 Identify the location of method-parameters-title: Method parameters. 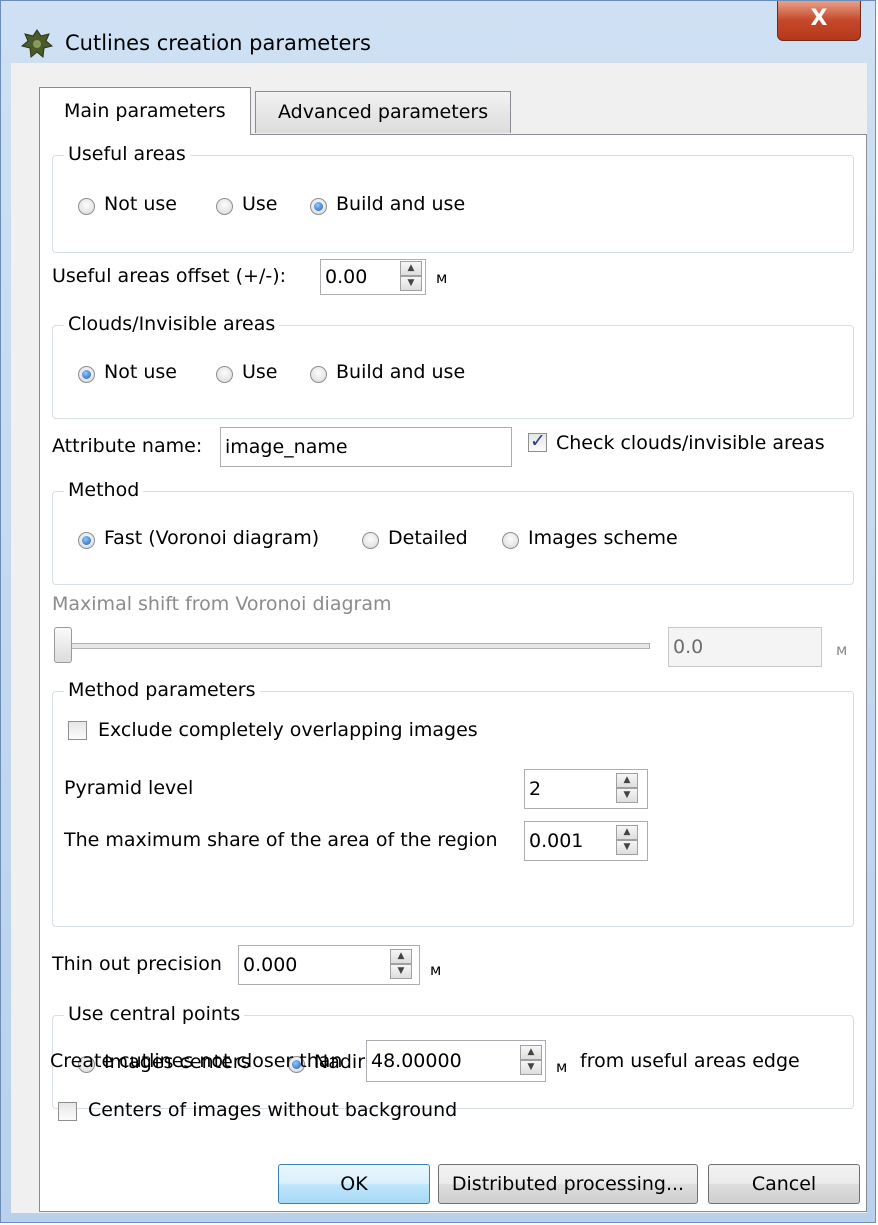
(162, 690).